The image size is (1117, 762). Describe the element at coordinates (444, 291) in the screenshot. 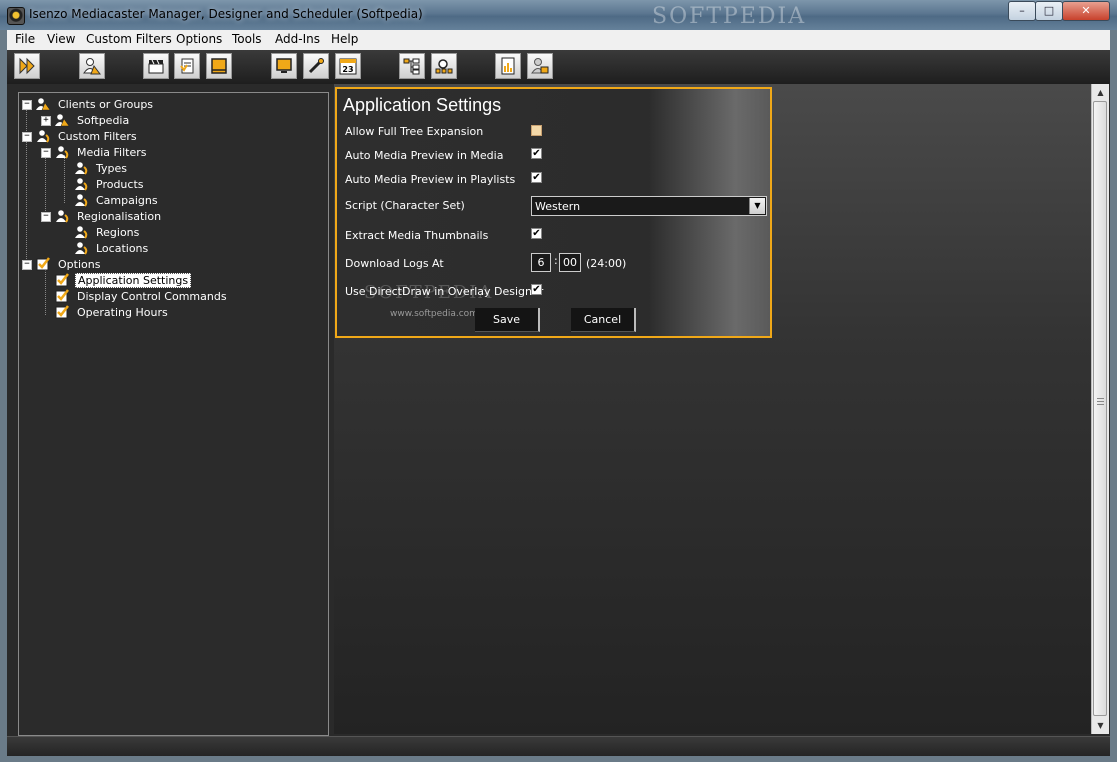

I see `use-directdraw-label: Use DirectDraw in Overlay Designer` at that location.